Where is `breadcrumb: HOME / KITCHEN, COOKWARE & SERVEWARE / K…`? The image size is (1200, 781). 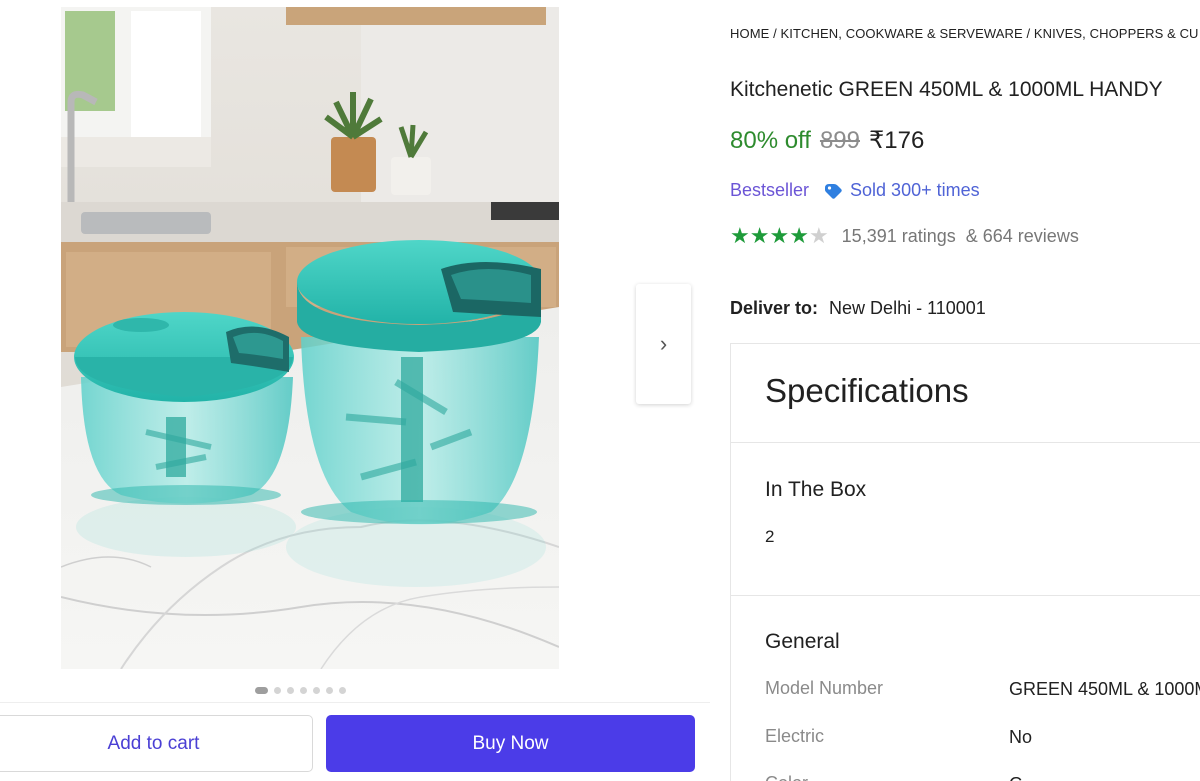
breadcrumb: HOME / KITCHEN, COOKWARE & SERVEWARE / K… is located at coordinates (964, 33).